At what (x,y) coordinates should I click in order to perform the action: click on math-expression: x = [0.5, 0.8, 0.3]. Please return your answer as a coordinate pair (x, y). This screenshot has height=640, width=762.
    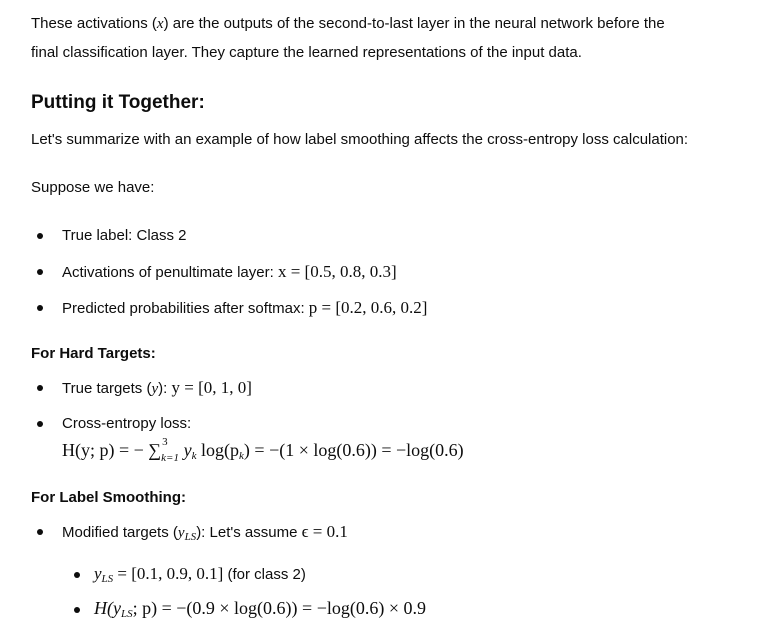
    Looking at the image, I should click on (337, 271).